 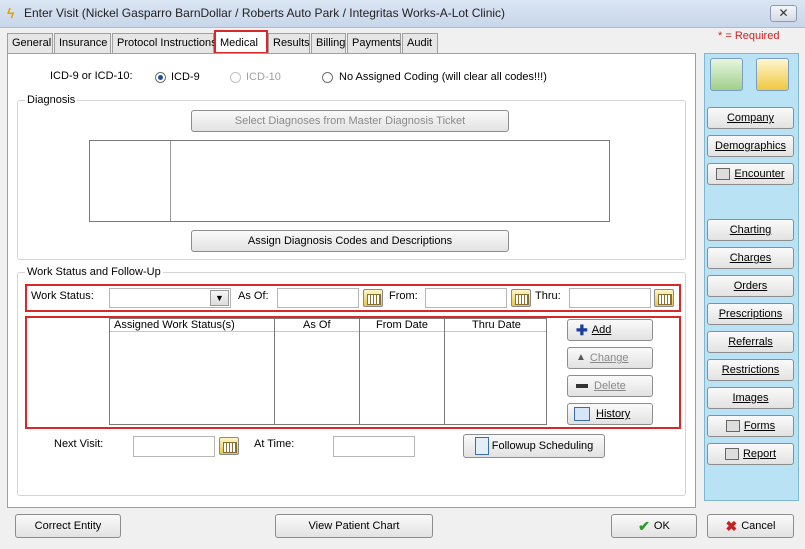 I want to click on sidebar-referrals-button: Referrals, so click(x=750, y=342).